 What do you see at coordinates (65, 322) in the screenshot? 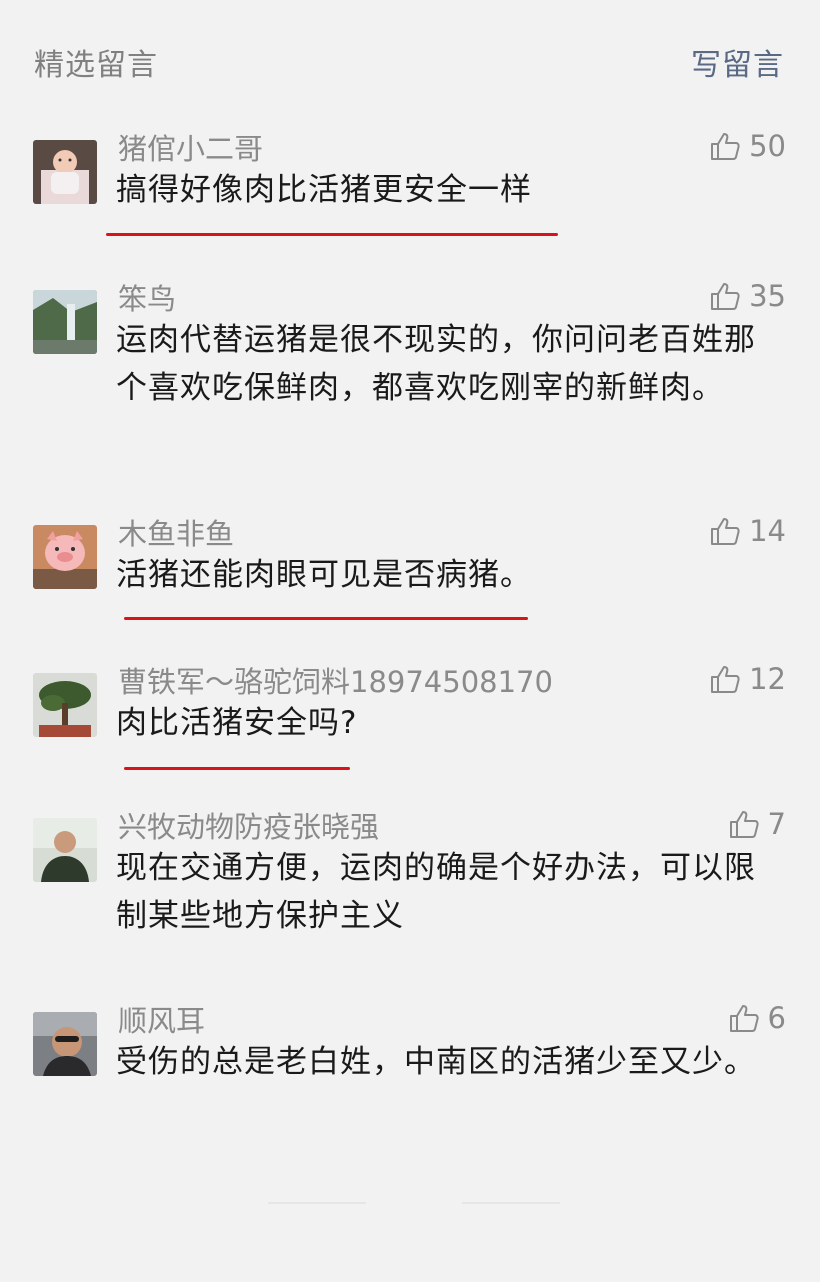
I see `avatar-waterfall-landscape` at bounding box center [65, 322].